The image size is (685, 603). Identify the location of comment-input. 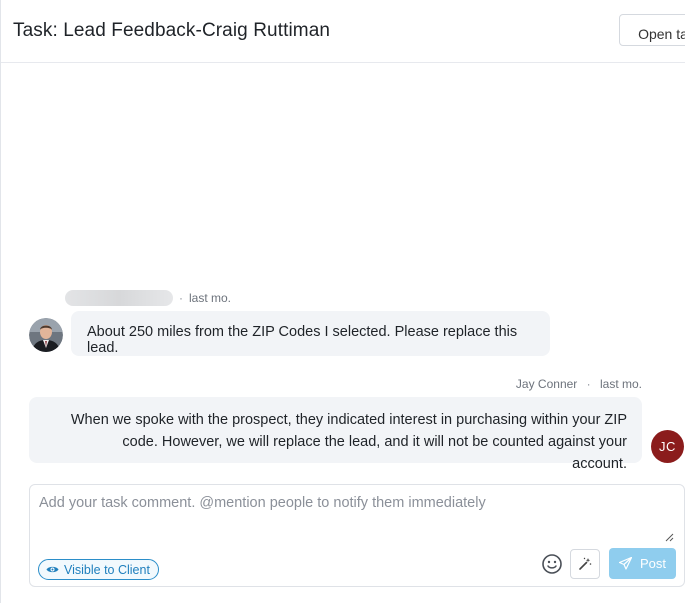
(357, 515).